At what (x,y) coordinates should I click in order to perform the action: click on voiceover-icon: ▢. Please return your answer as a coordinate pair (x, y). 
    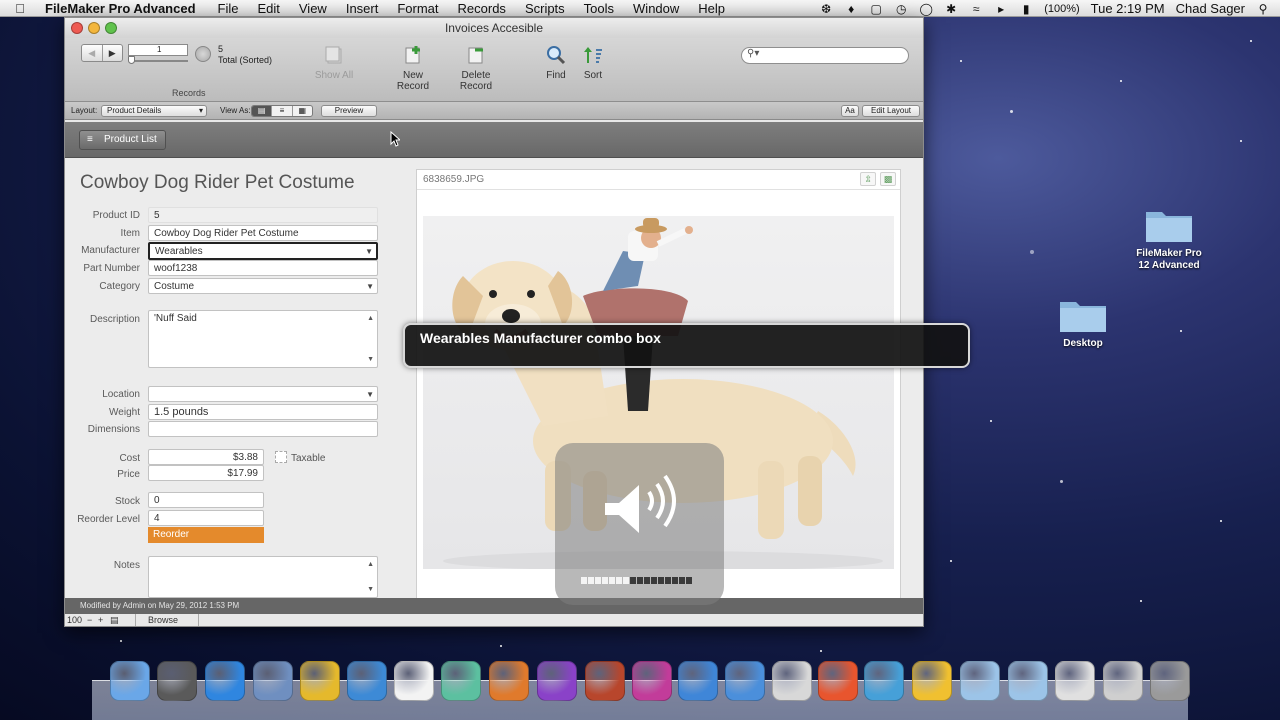
    Looking at the image, I should click on (876, 9).